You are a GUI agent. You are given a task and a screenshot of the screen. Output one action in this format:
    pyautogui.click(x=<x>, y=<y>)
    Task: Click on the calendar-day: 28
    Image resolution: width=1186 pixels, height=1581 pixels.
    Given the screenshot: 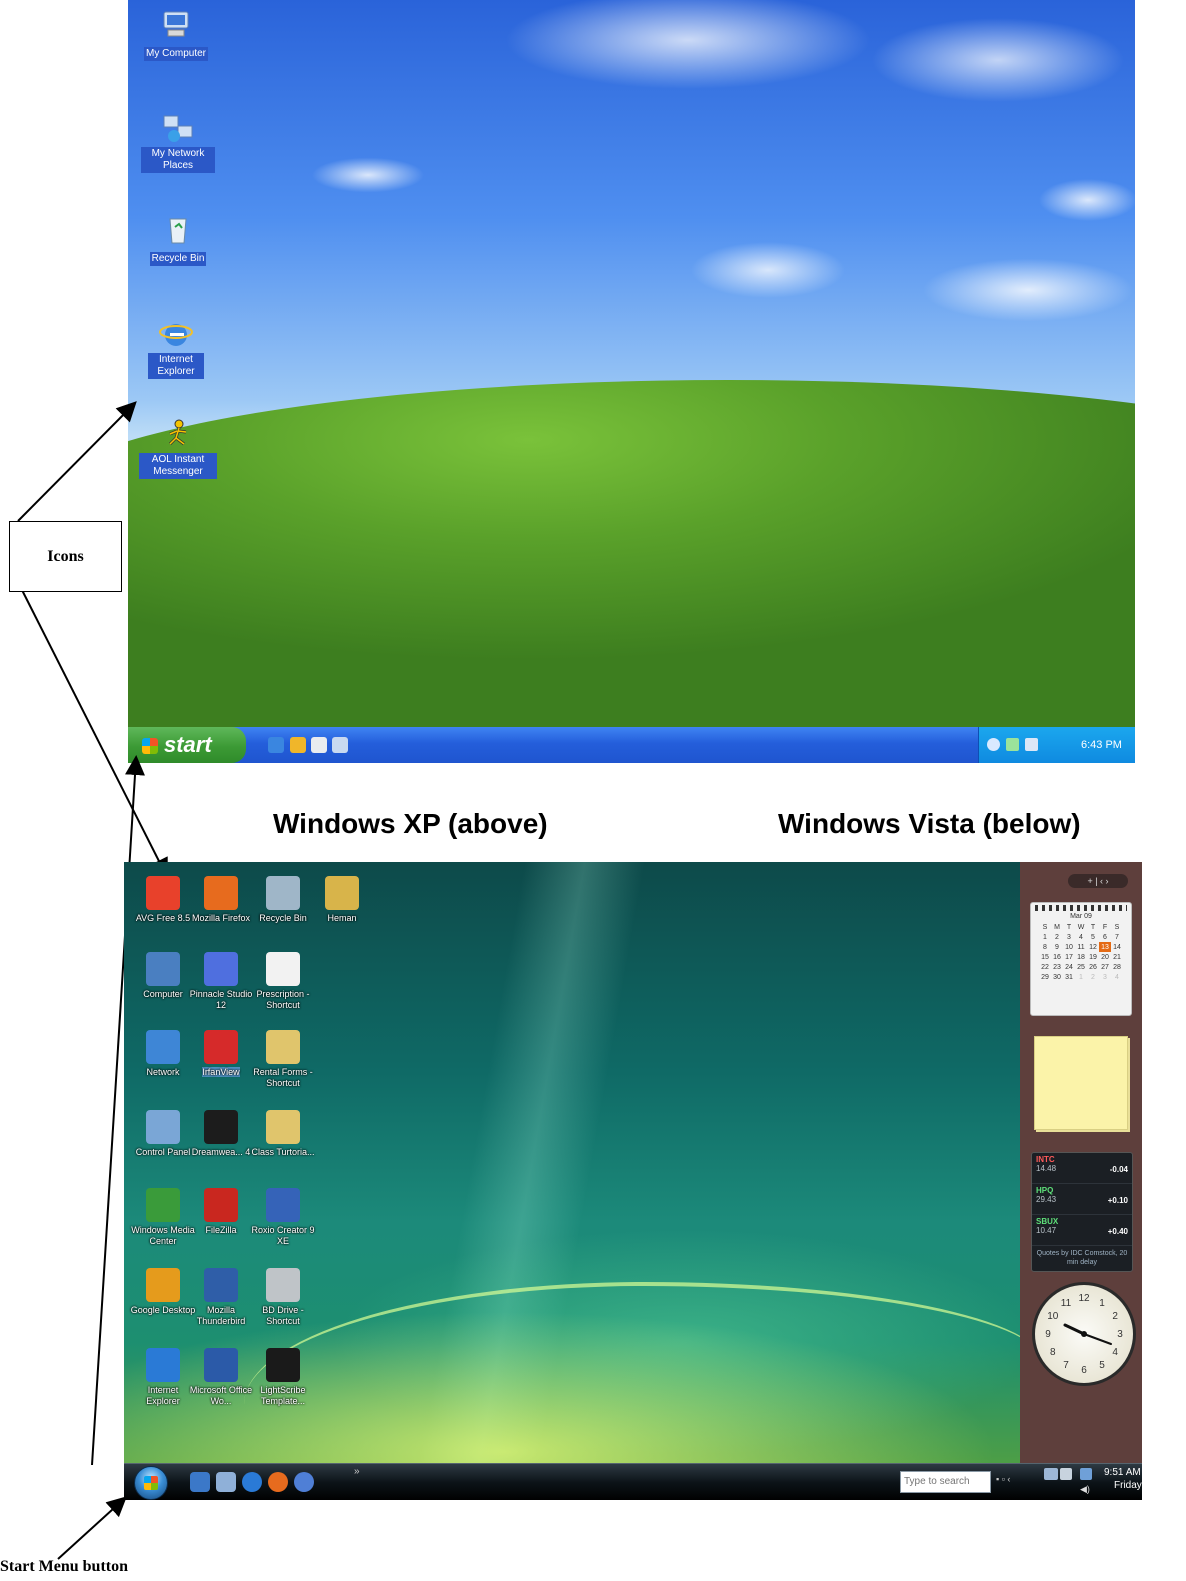 What is the action you would take?
    pyautogui.click(x=1117, y=967)
    